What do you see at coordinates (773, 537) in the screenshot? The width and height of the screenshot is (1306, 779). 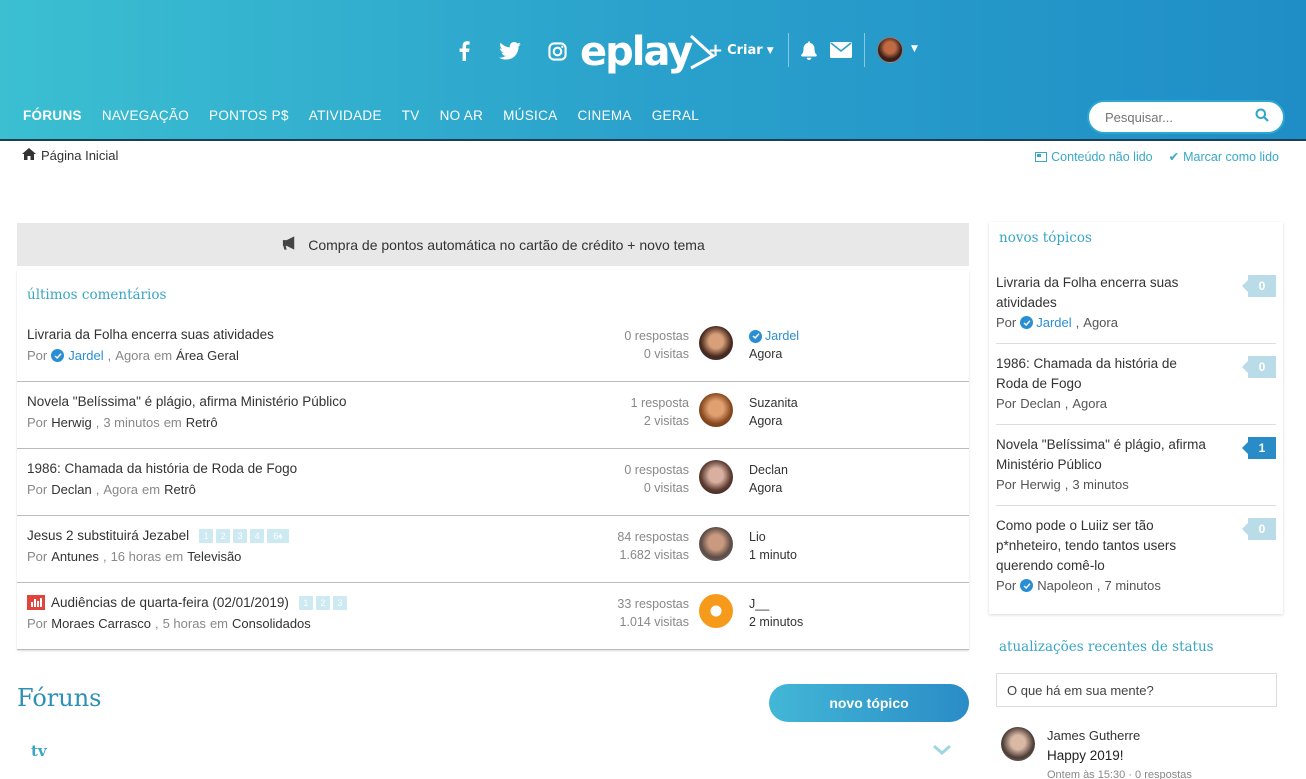 I see `last-user-link: Lio` at bounding box center [773, 537].